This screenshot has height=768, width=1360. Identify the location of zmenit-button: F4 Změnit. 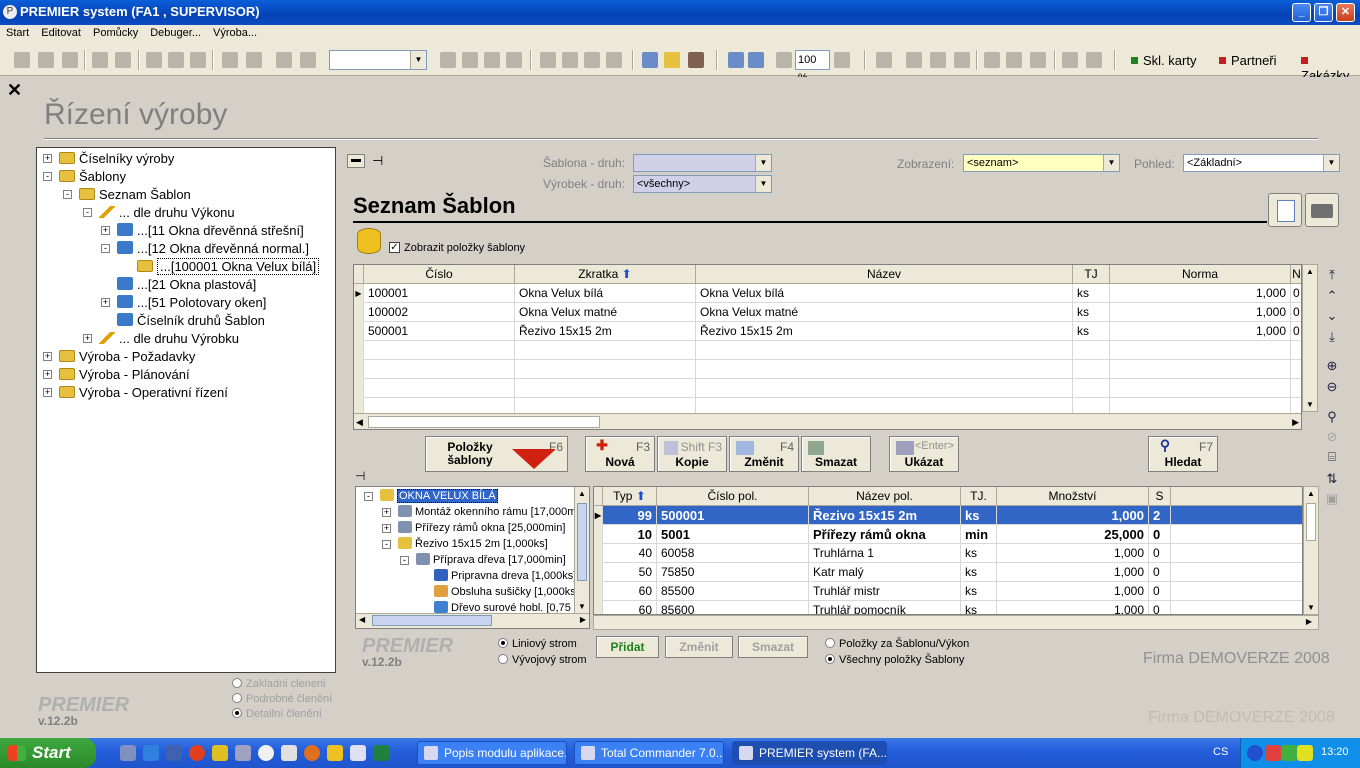
(764, 454).